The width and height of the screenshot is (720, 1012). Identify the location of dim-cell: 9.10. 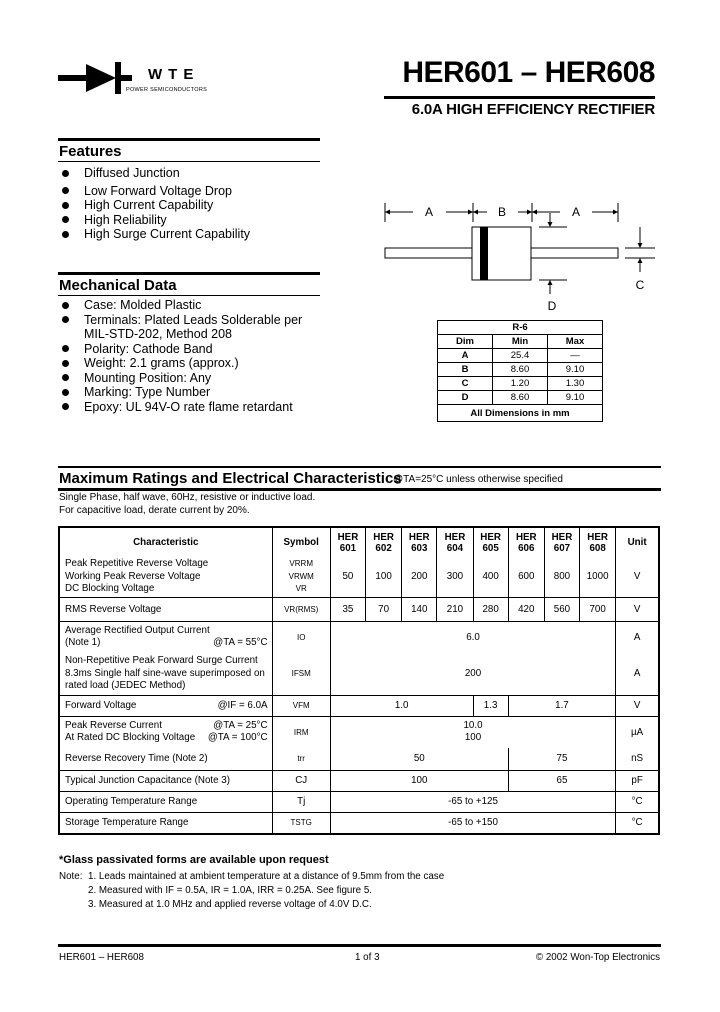
(575, 397).